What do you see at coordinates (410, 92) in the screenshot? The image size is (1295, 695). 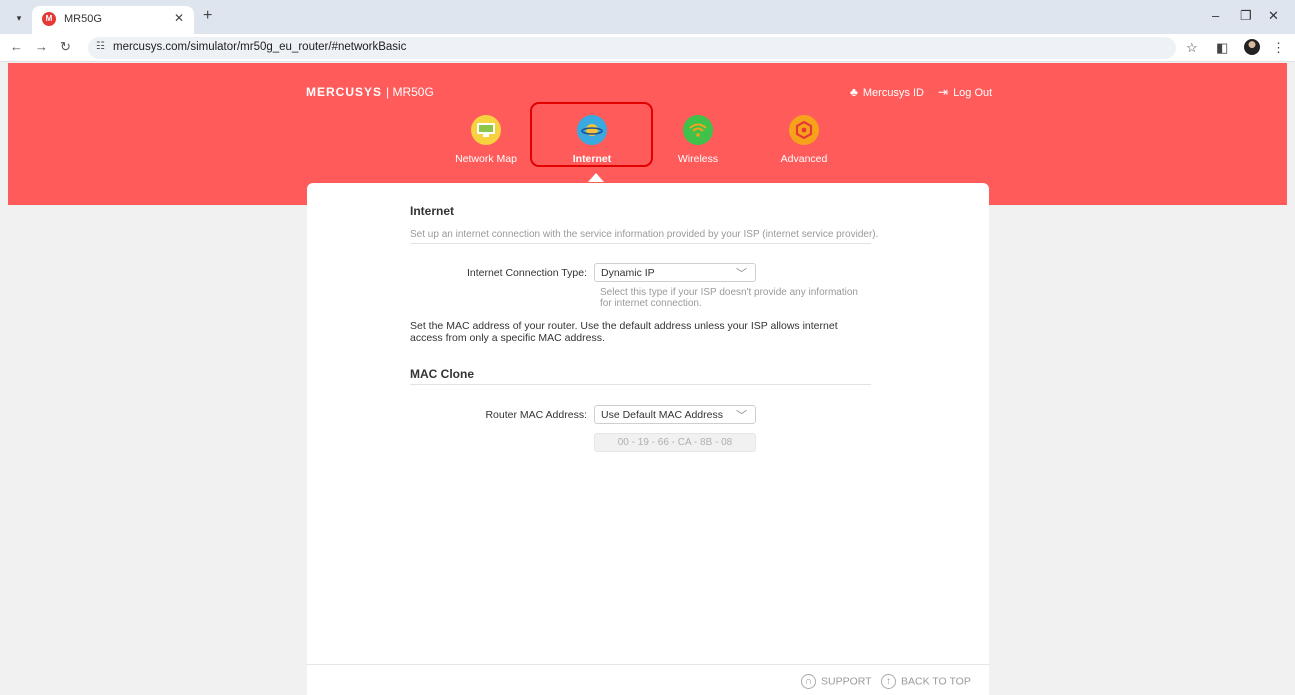 I see `model-name: | MR50G` at bounding box center [410, 92].